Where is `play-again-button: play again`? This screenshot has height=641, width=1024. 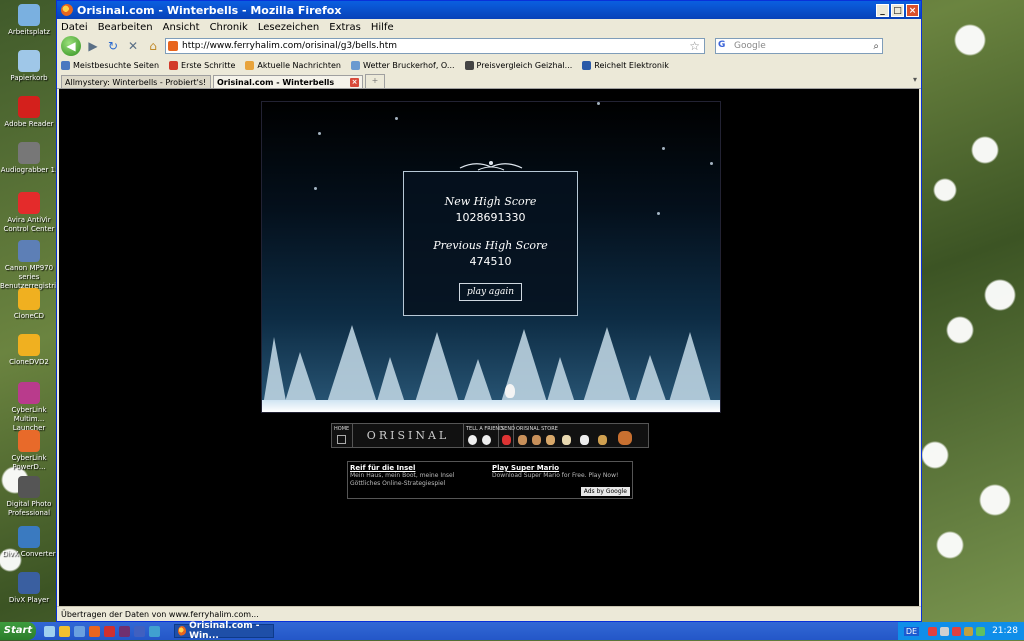
play-again-button: play again is located at coordinates (490, 292).